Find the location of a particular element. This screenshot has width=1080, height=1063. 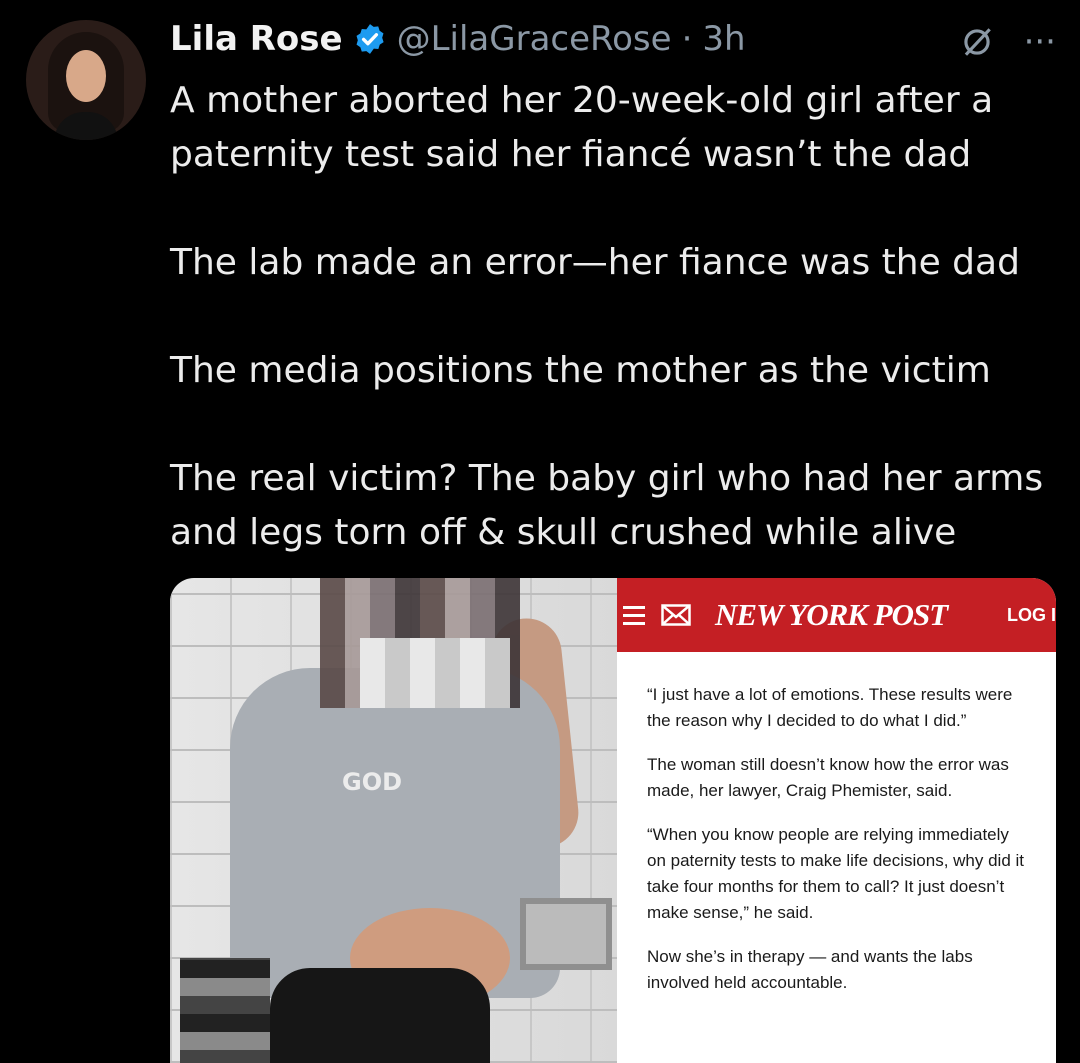

photo-pants is located at coordinates (380, 1015).